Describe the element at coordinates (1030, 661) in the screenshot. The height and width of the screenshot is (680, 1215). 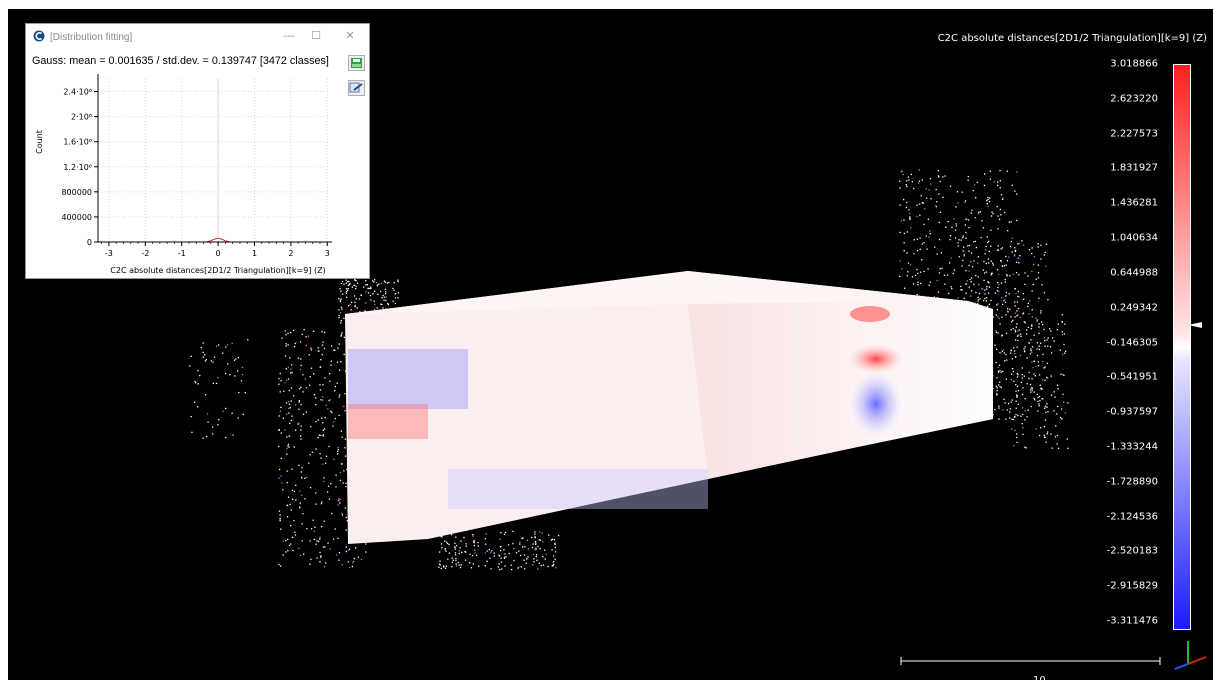
I see `scale-bar` at that location.